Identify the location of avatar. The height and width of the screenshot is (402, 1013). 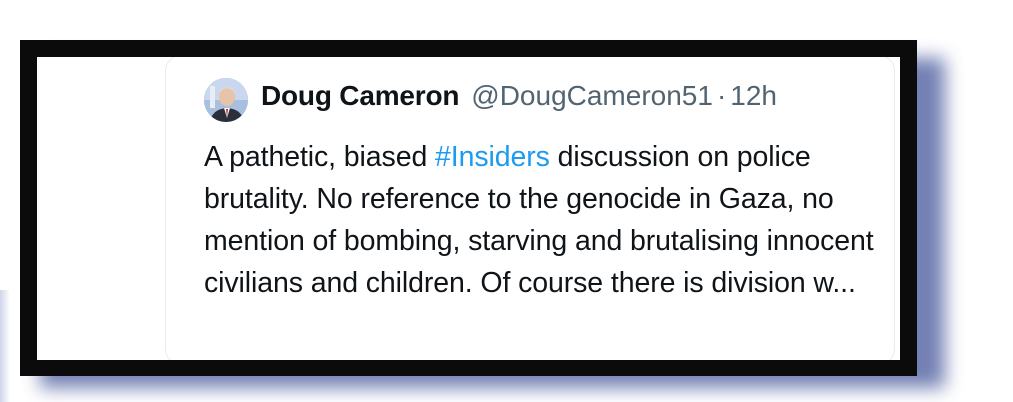
(226, 100).